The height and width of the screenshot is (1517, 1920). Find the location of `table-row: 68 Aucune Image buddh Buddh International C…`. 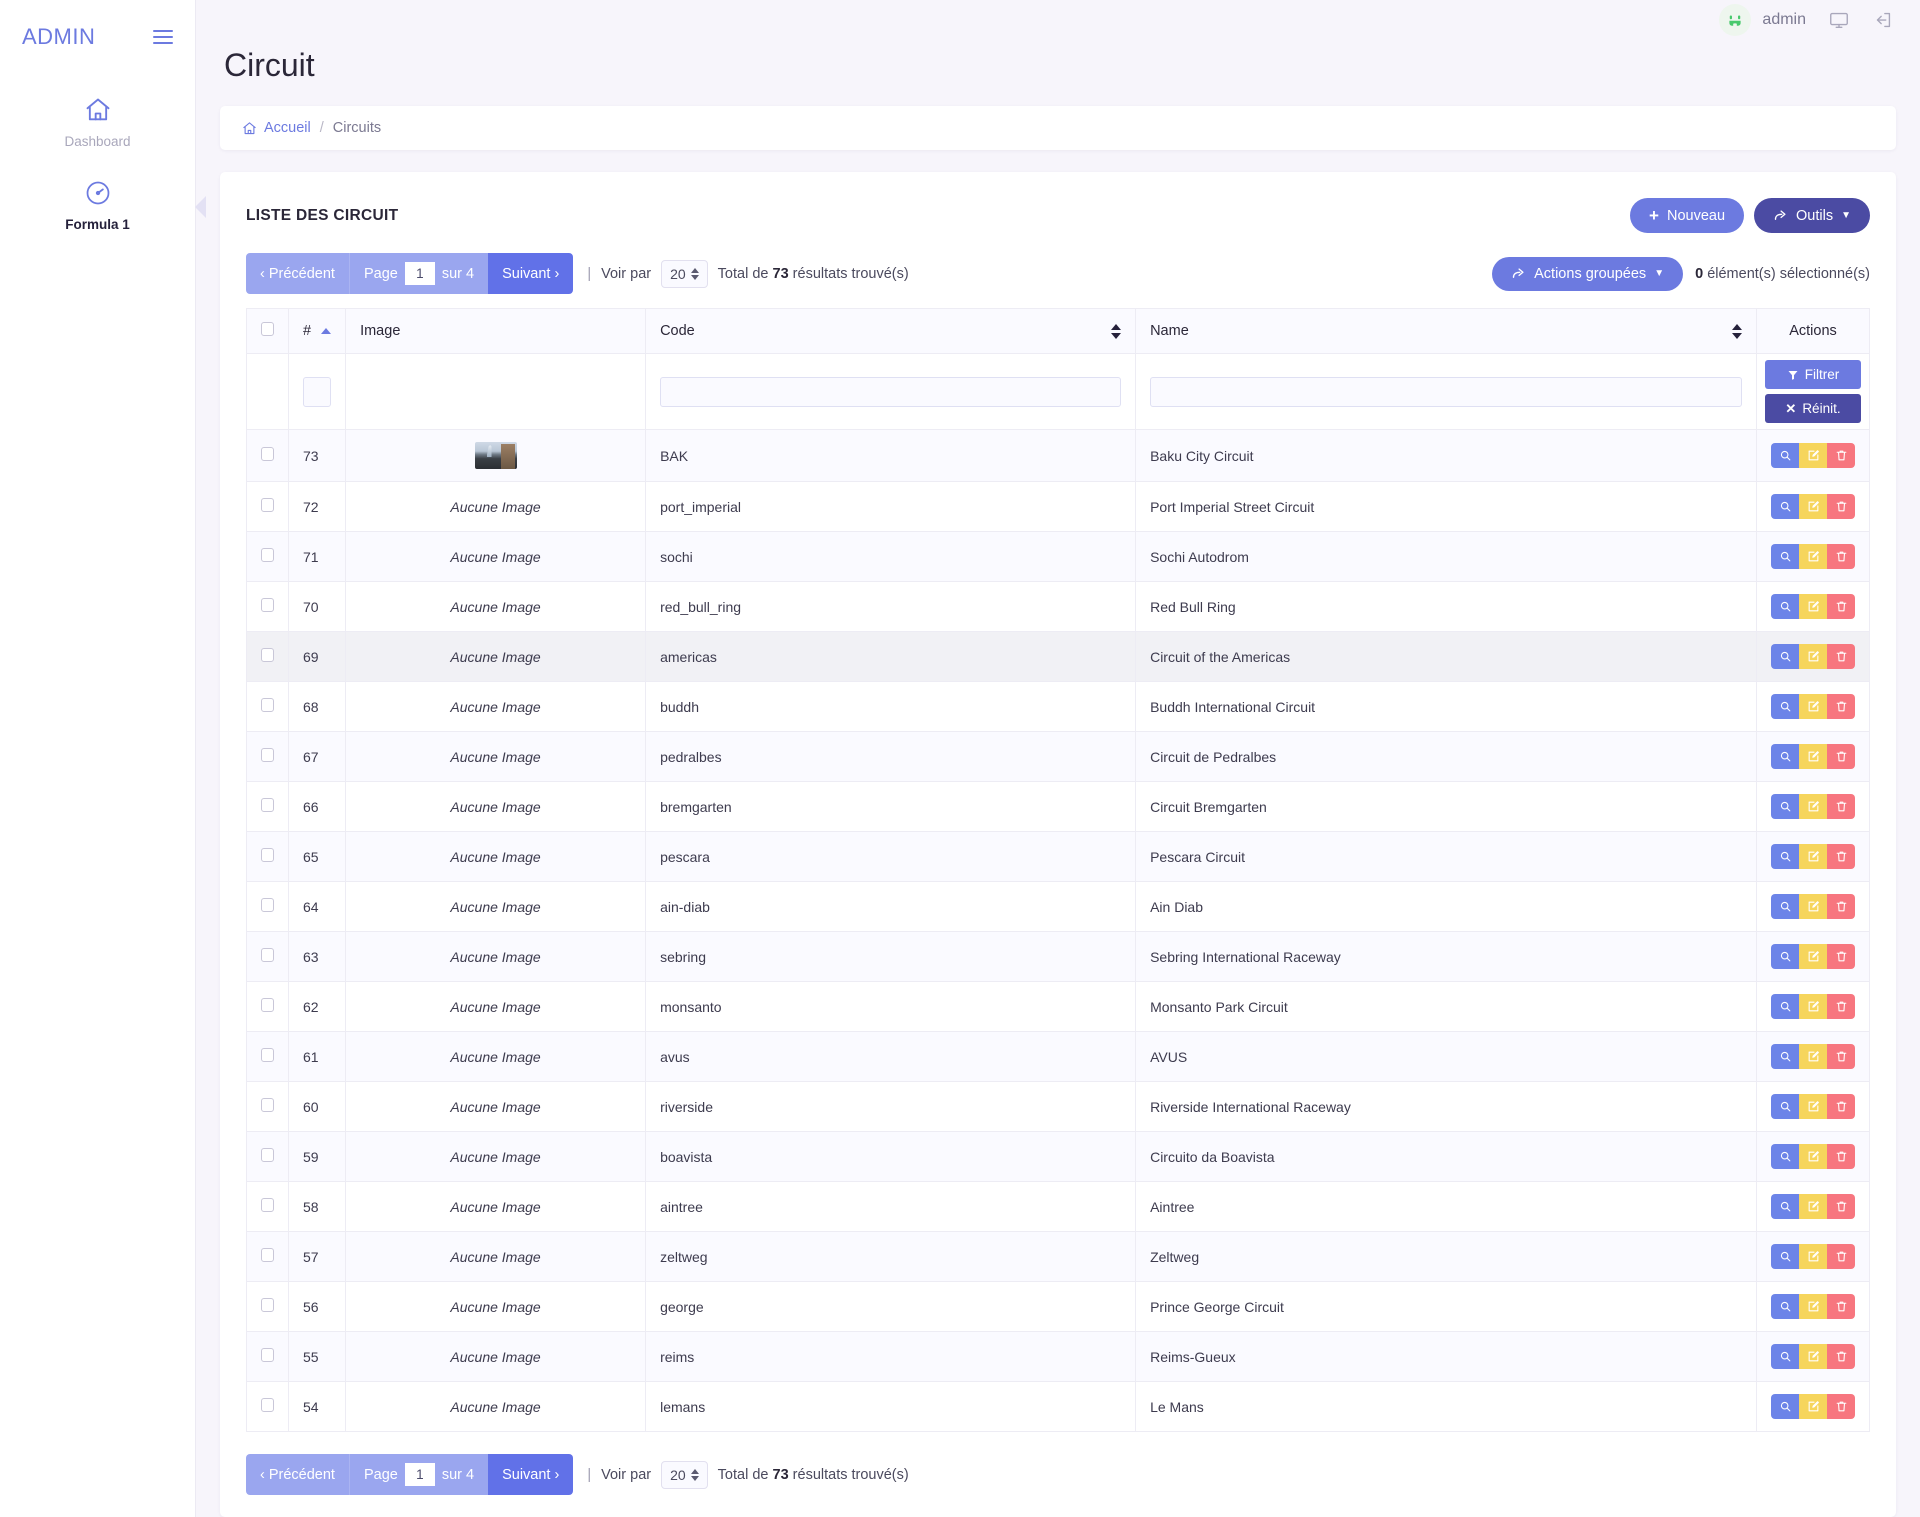

table-row: 68 Aucune Image buddh Buddh International C… is located at coordinates (1058, 706).